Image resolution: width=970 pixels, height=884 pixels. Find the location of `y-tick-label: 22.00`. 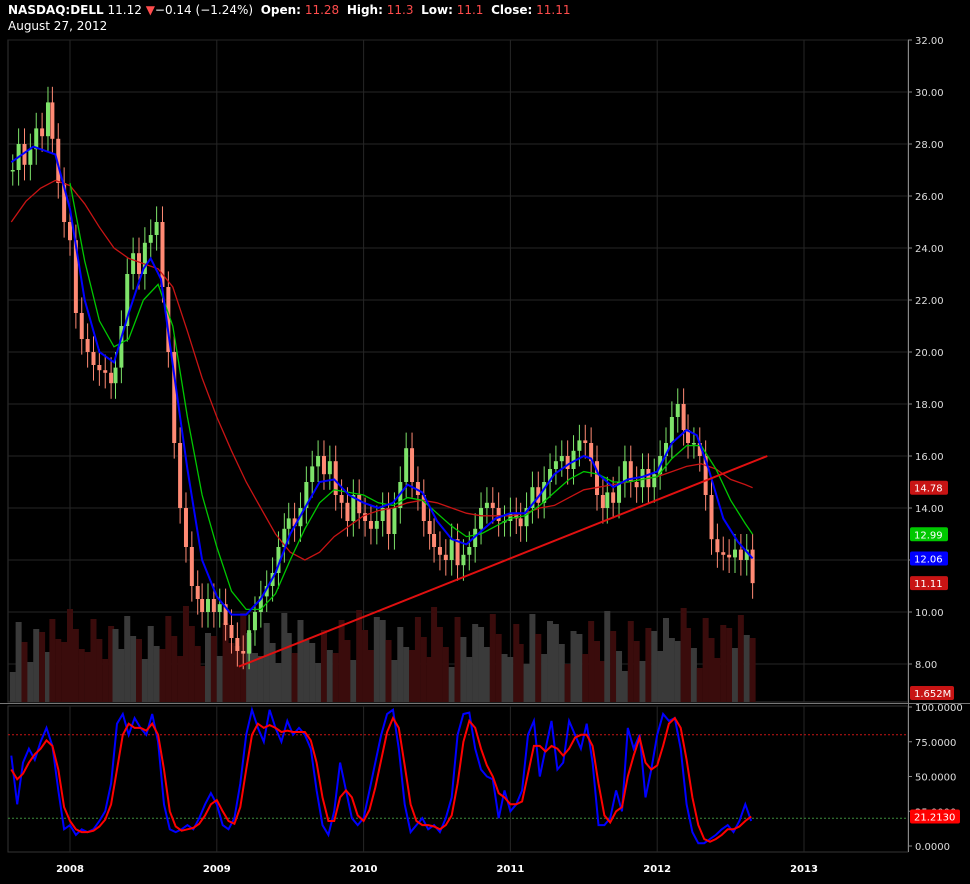

y-tick-label: 22.00 is located at coordinates (929, 301).